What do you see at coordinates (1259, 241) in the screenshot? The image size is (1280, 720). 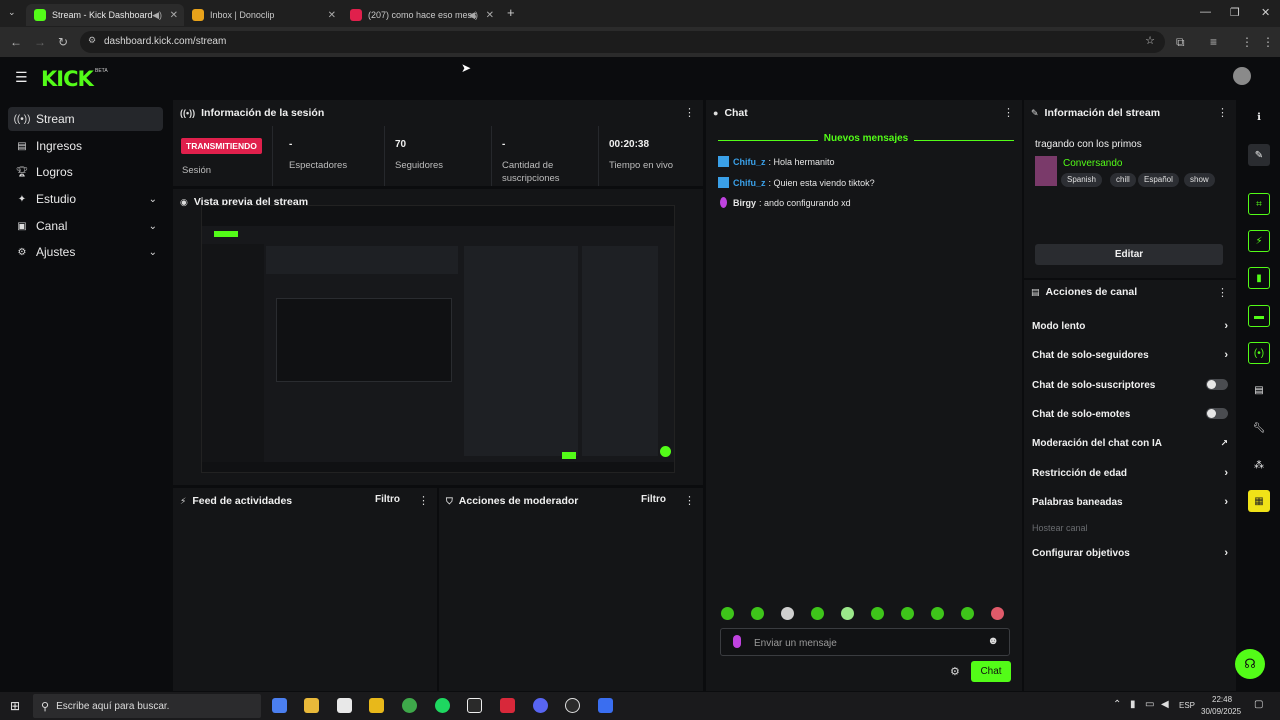 I see `lightning-icon: ⚡︎` at bounding box center [1259, 241].